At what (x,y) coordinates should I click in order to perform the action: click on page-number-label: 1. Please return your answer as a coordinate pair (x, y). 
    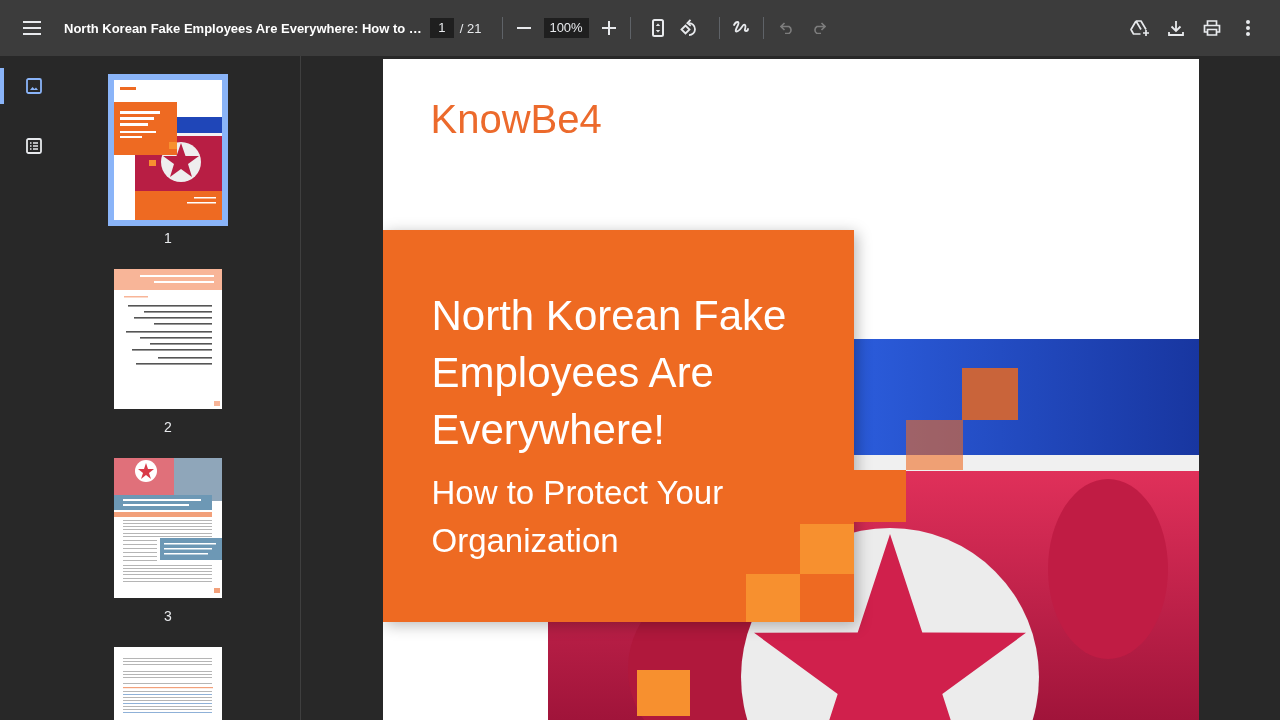
    Looking at the image, I should click on (168, 238).